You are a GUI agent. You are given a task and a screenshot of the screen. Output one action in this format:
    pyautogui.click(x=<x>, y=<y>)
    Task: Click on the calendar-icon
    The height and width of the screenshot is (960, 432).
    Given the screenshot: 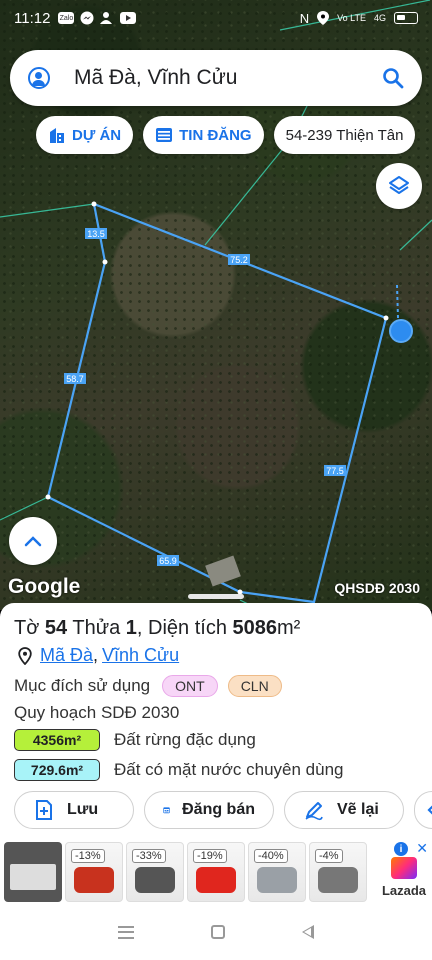 What is the action you would take?
    pyautogui.click(x=166, y=810)
    